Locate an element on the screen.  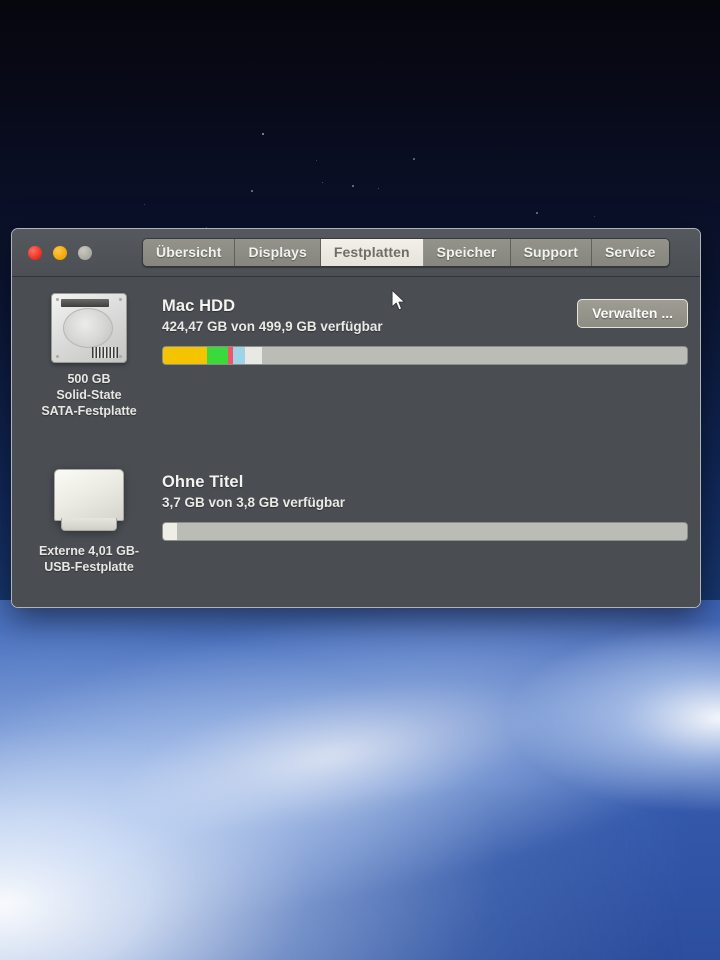
close-button is located at coordinates (35, 252).